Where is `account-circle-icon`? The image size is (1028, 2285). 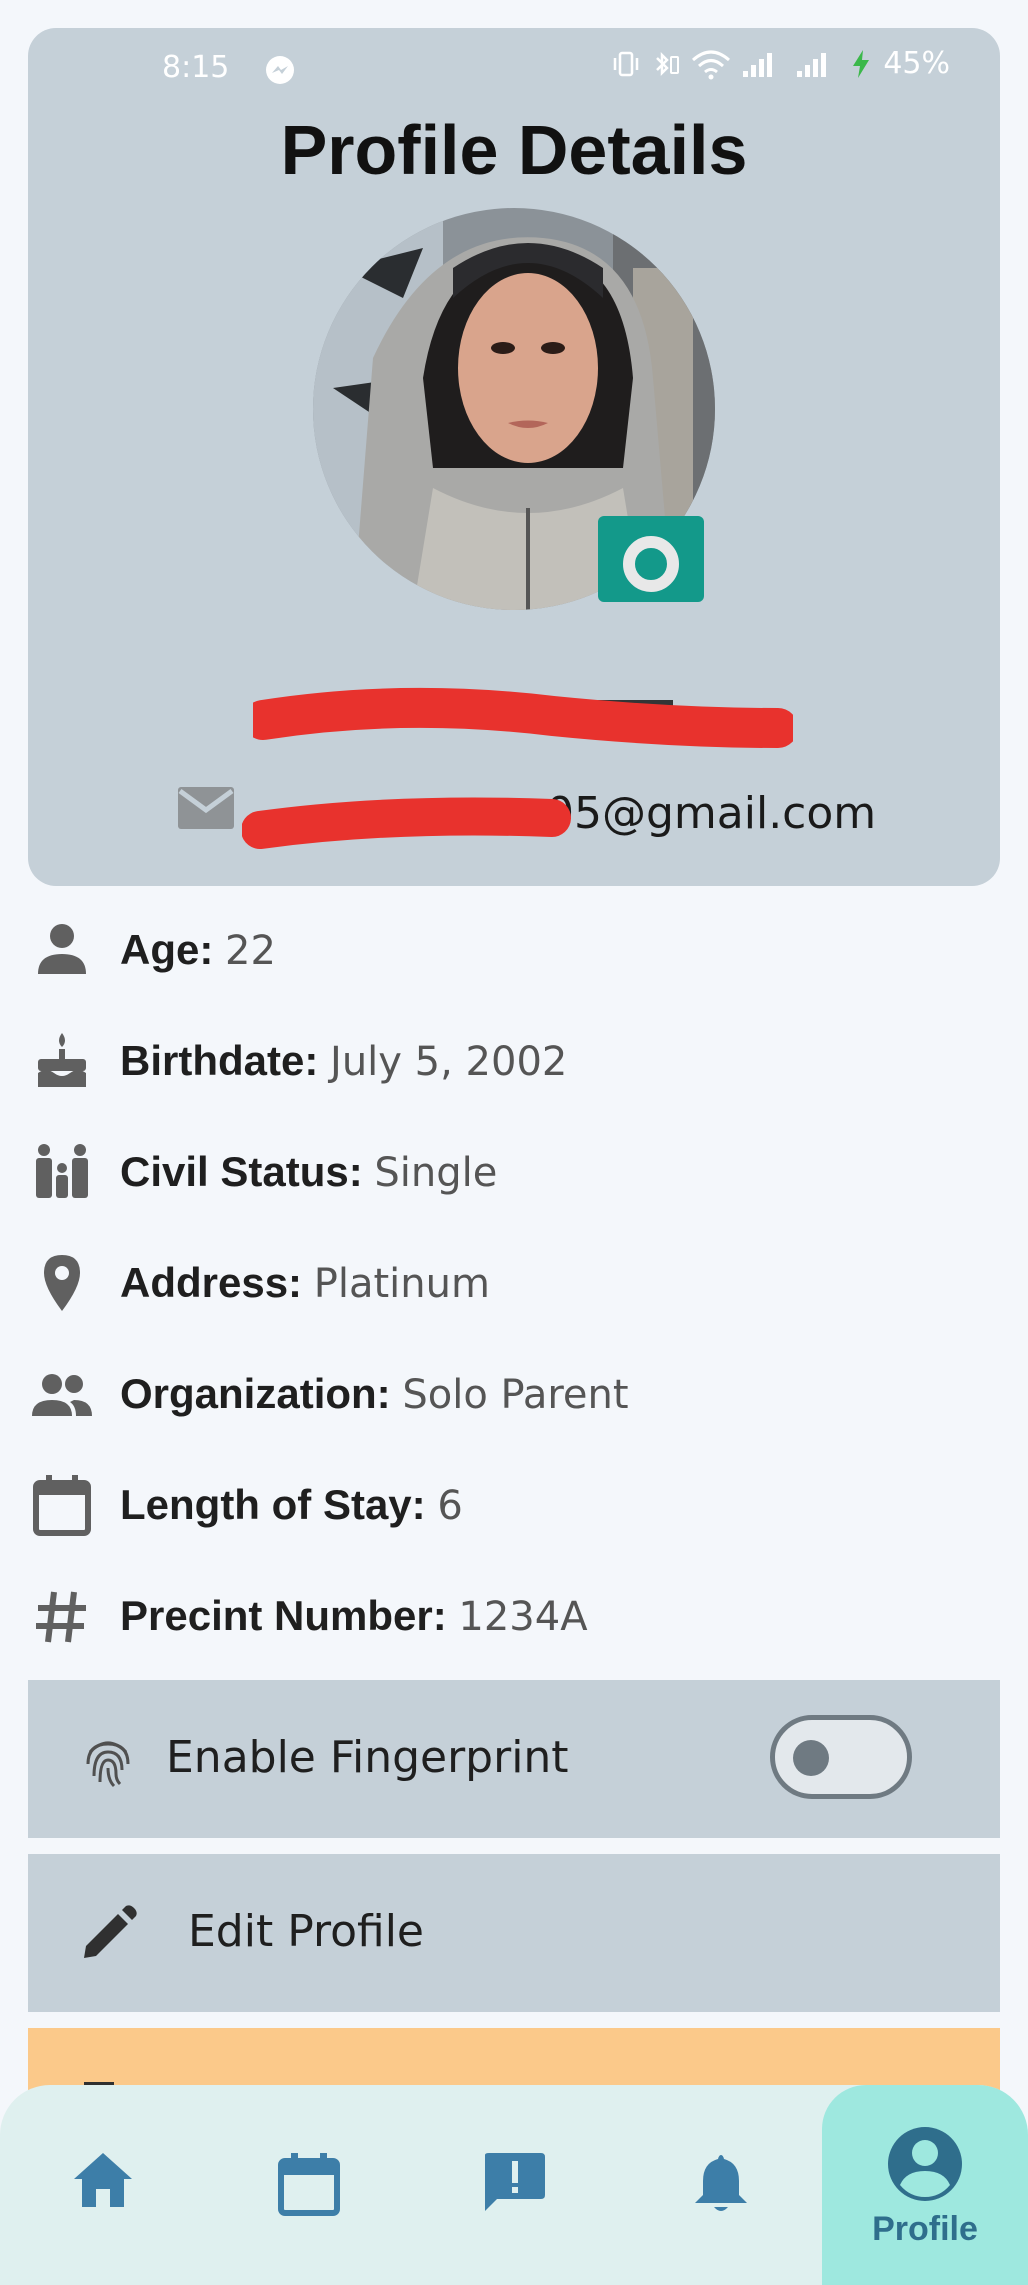
account-circle-icon is located at coordinates (925, 2164).